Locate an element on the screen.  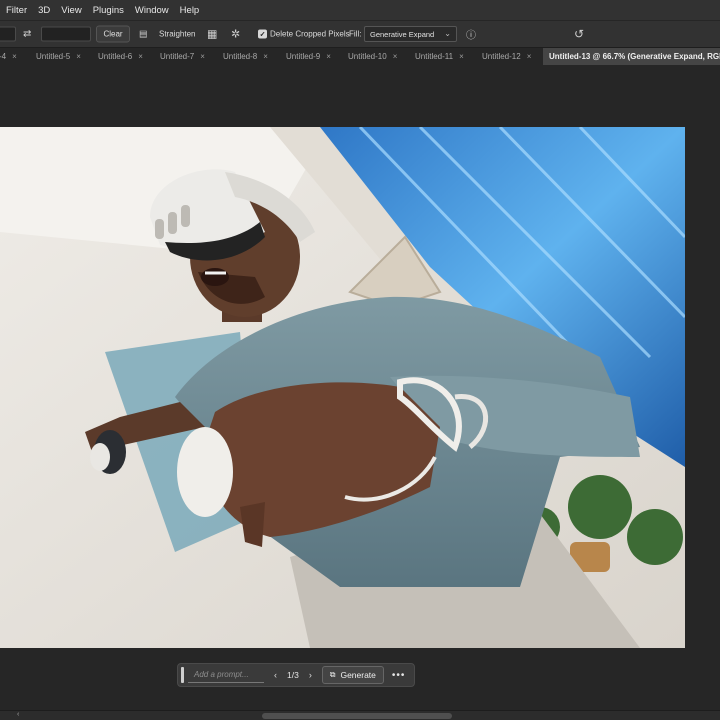
chevron-right-icon: › is located at coordinates (310, 675).